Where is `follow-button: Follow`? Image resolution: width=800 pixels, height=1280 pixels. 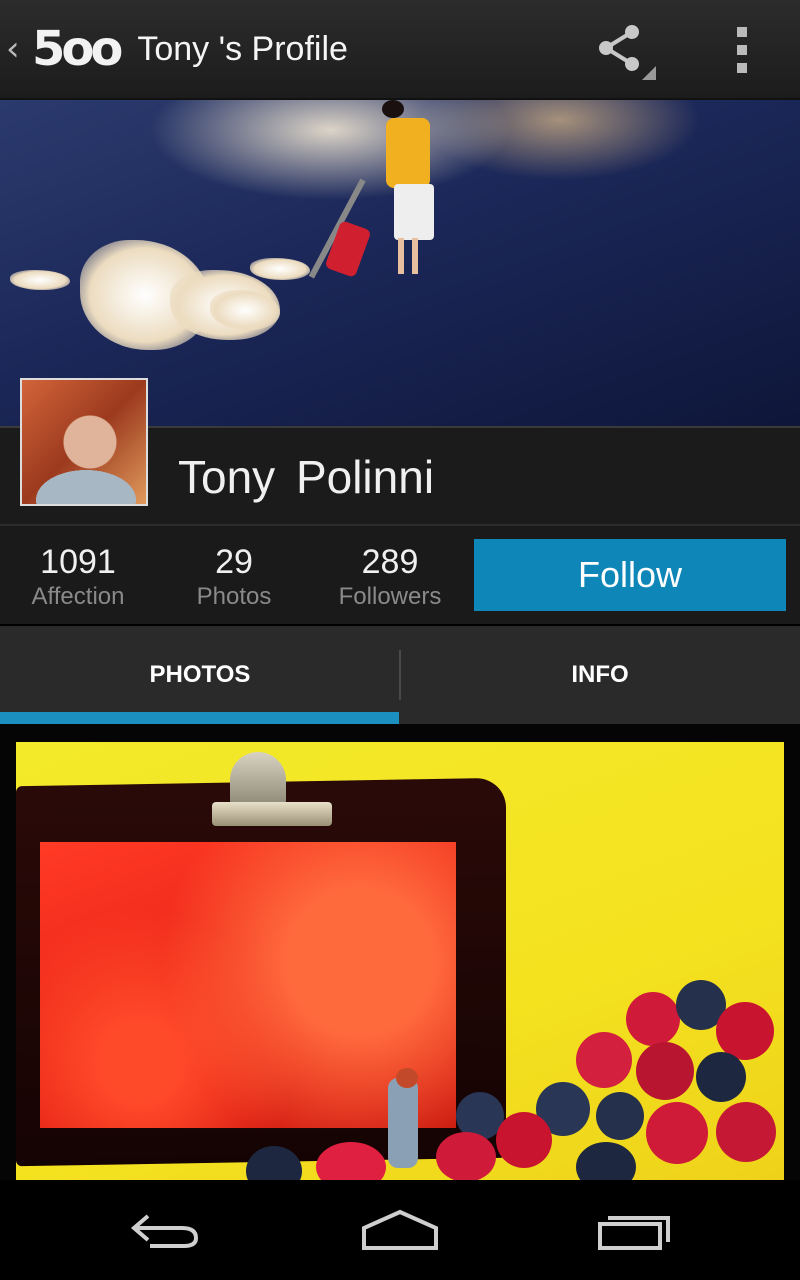 follow-button: Follow is located at coordinates (630, 575).